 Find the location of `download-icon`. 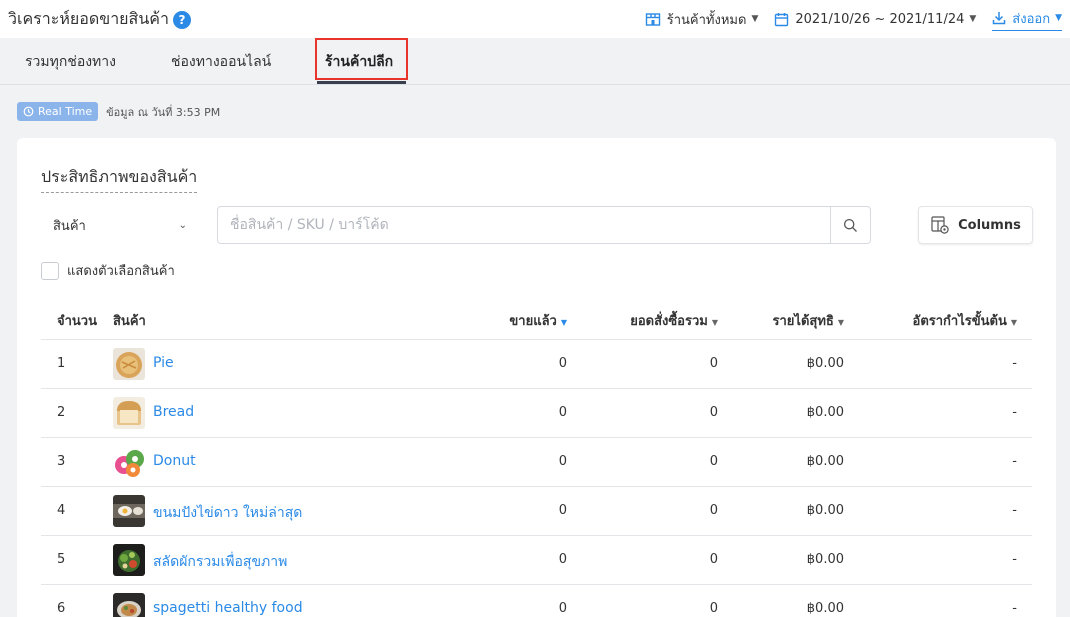

download-icon is located at coordinates (999, 18).